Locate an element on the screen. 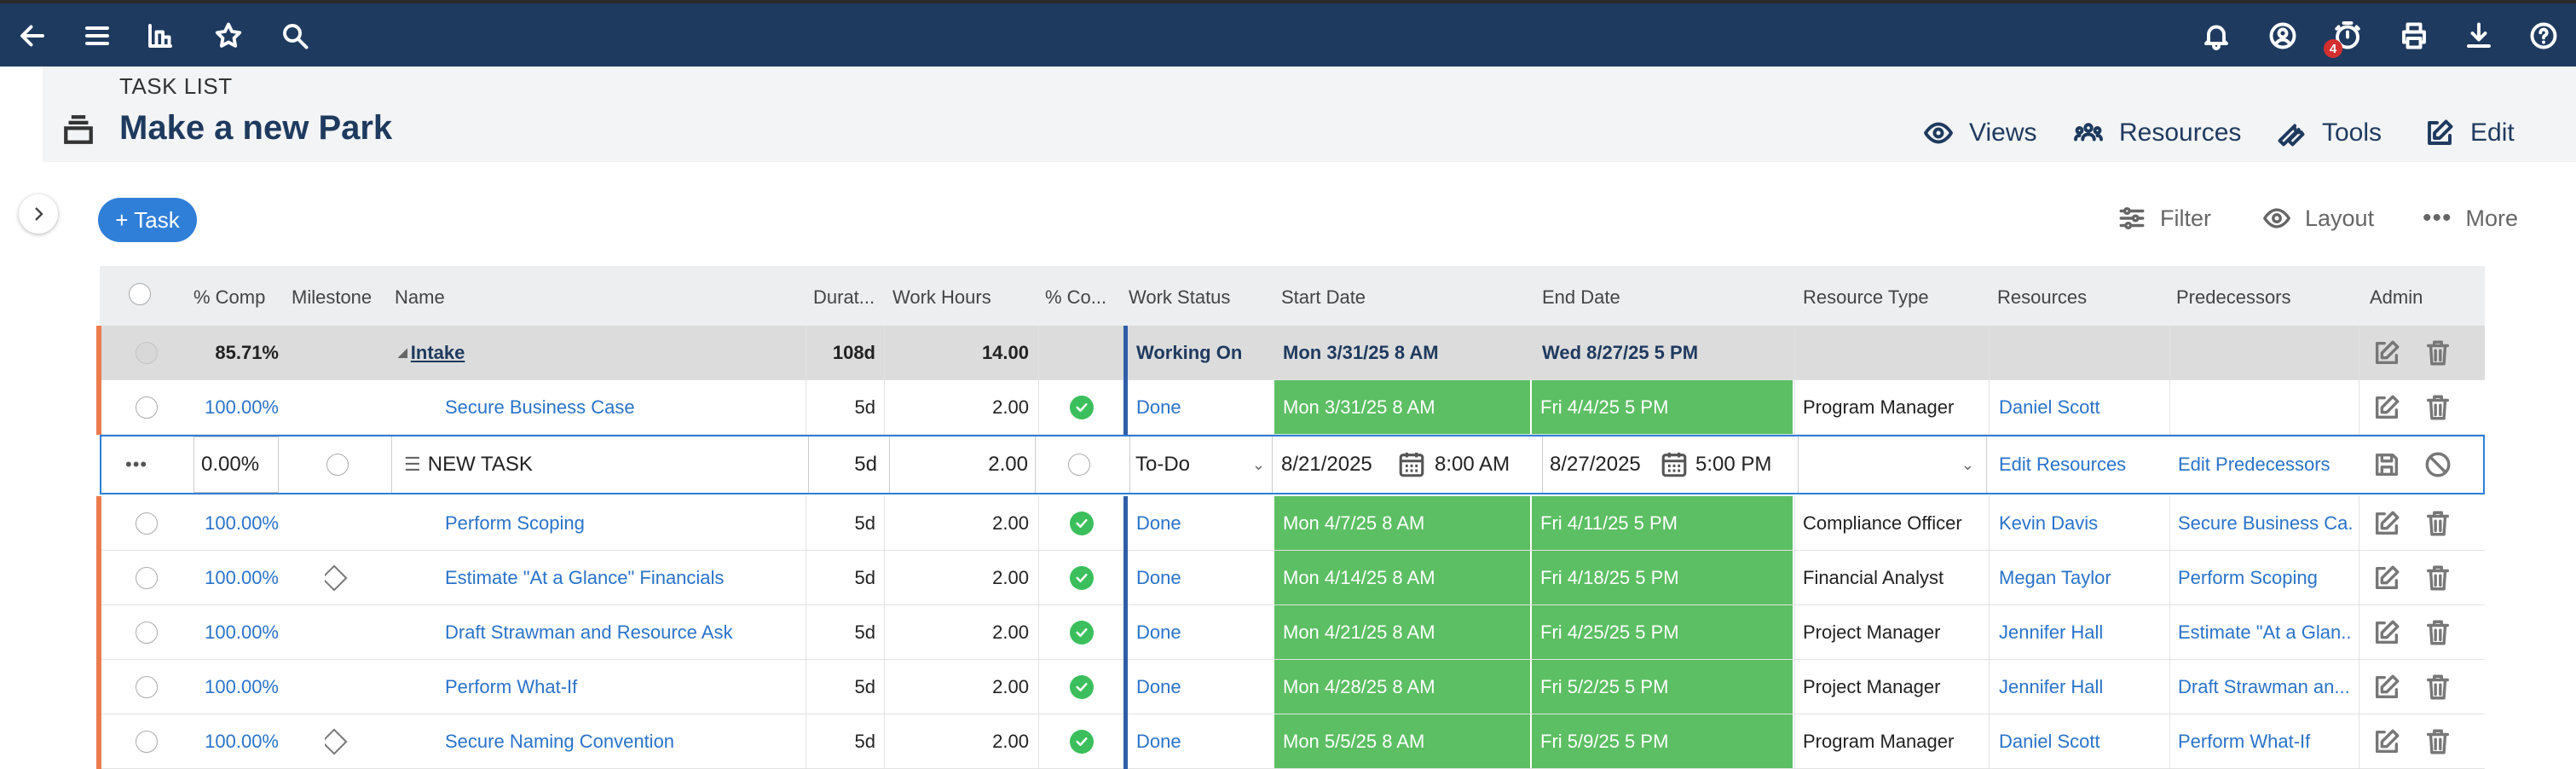 Image resolution: width=2576 pixels, height=769 pixels. row-predecessor: Perform What-If is located at coordinates (2265, 741).